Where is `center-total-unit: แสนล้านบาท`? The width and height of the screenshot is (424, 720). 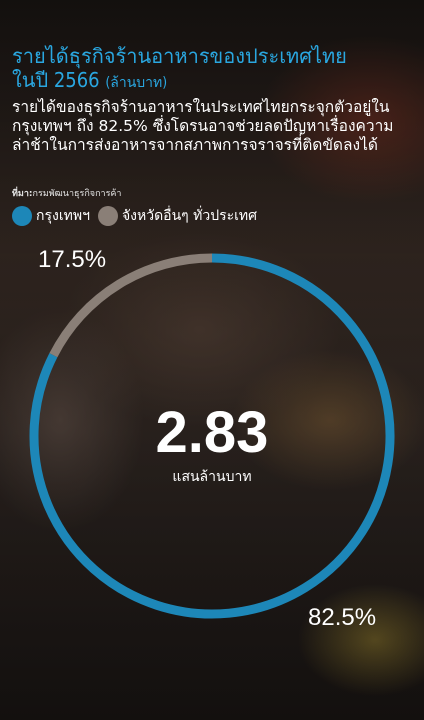 center-total-unit: แสนล้านบาท is located at coordinates (212, 477).